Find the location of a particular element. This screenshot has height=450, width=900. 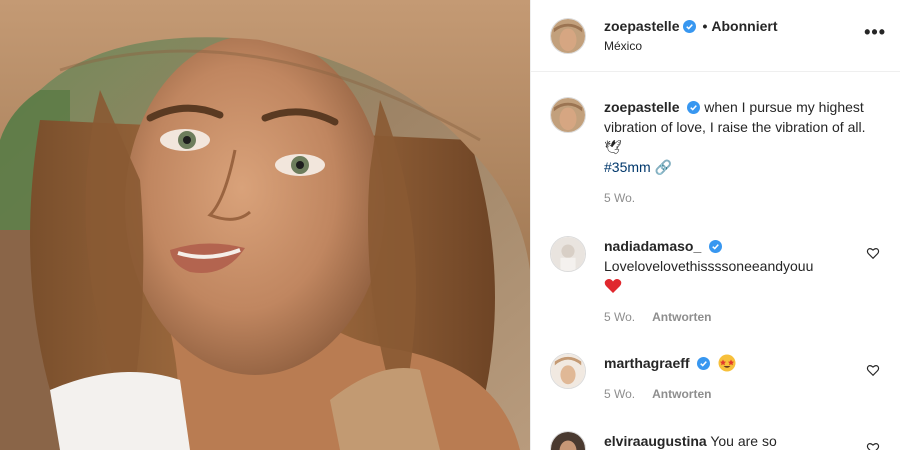

comment-body: Lovelovelovethissssoneeandyouu is located at coordinates (709, 266).